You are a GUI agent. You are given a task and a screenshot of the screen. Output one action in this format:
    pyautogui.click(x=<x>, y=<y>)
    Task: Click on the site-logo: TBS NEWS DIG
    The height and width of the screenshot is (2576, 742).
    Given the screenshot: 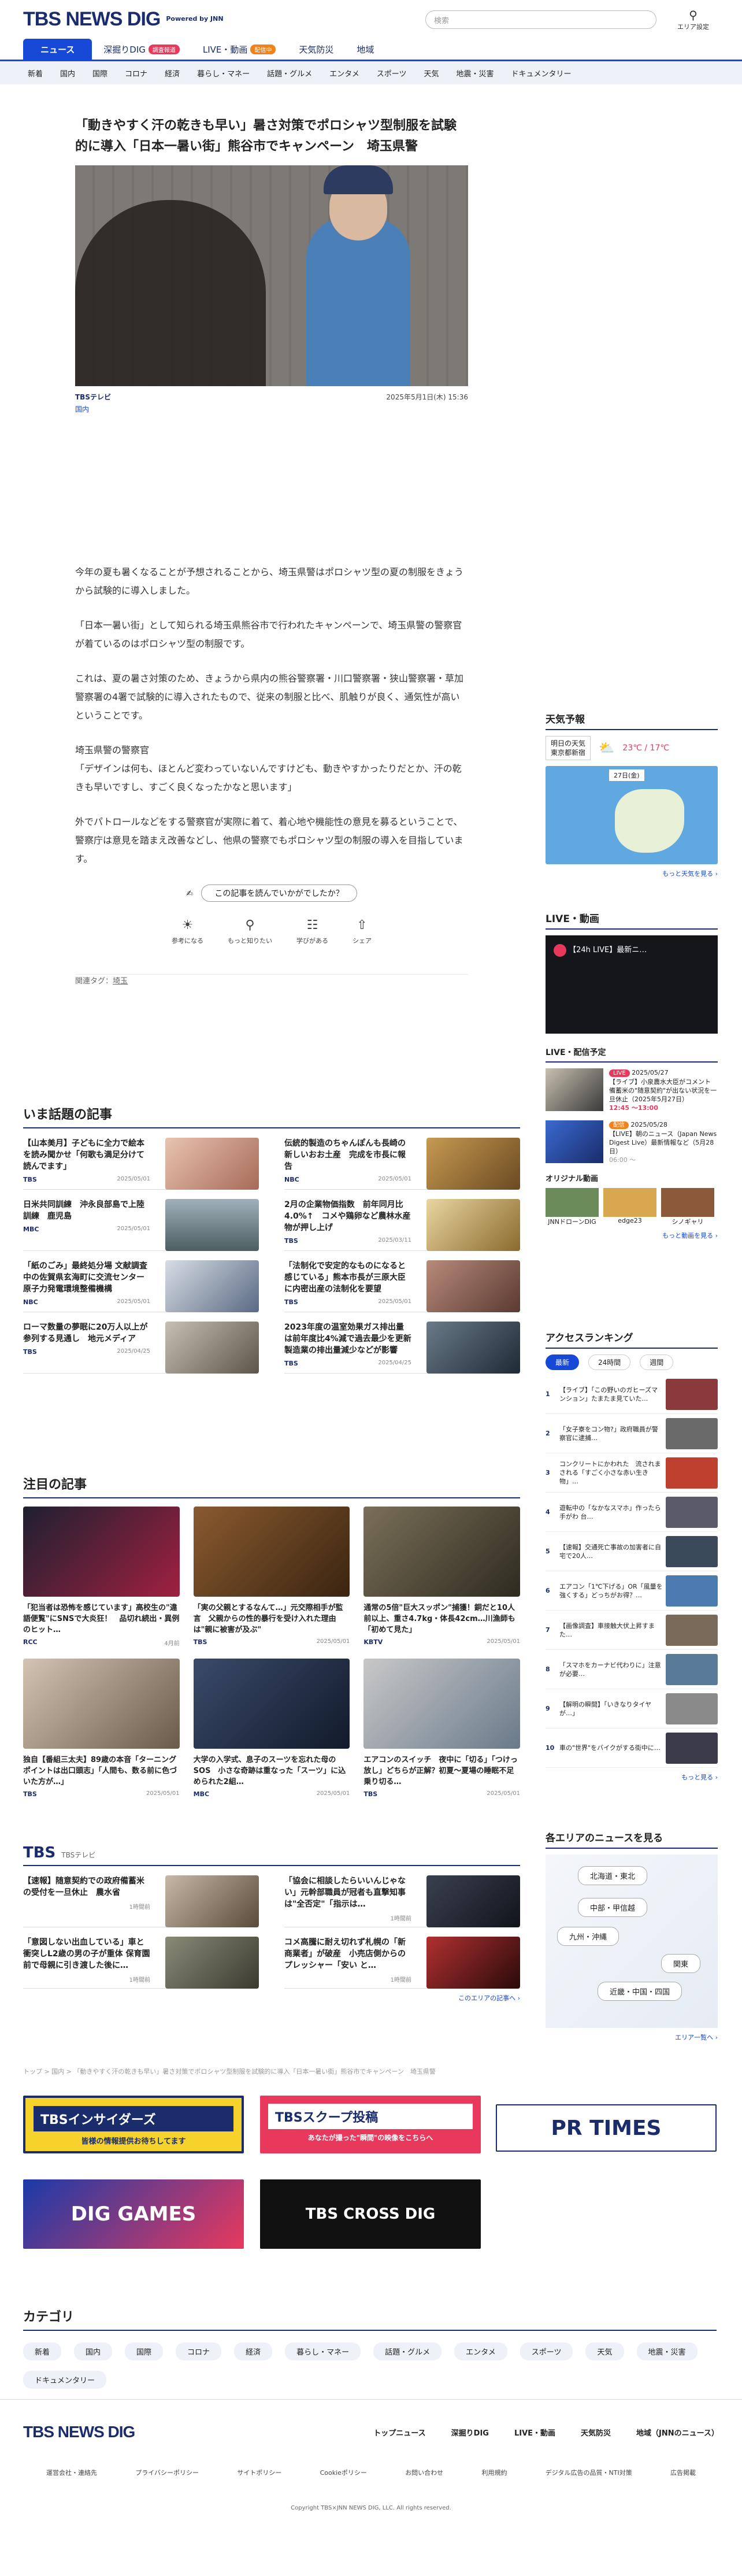 What is the action you would take?
    pyautogui.click(x=92, y=19)
    